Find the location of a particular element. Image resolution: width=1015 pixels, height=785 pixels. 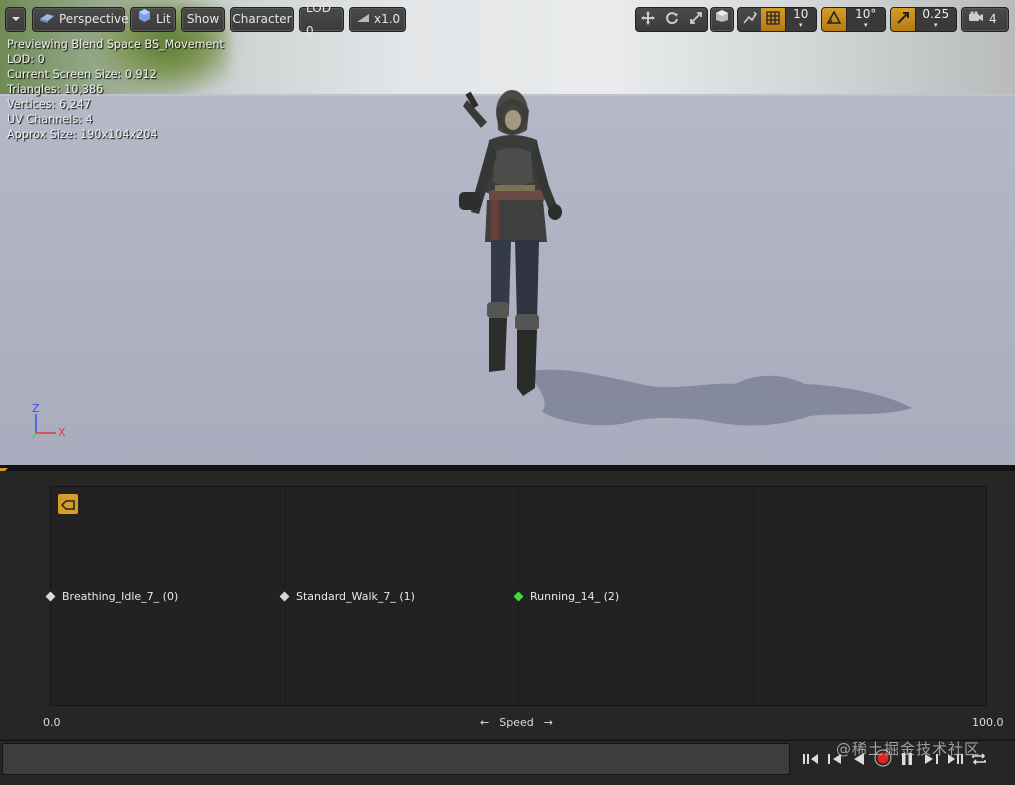

character-shadow is located at coordinates (720, 397).